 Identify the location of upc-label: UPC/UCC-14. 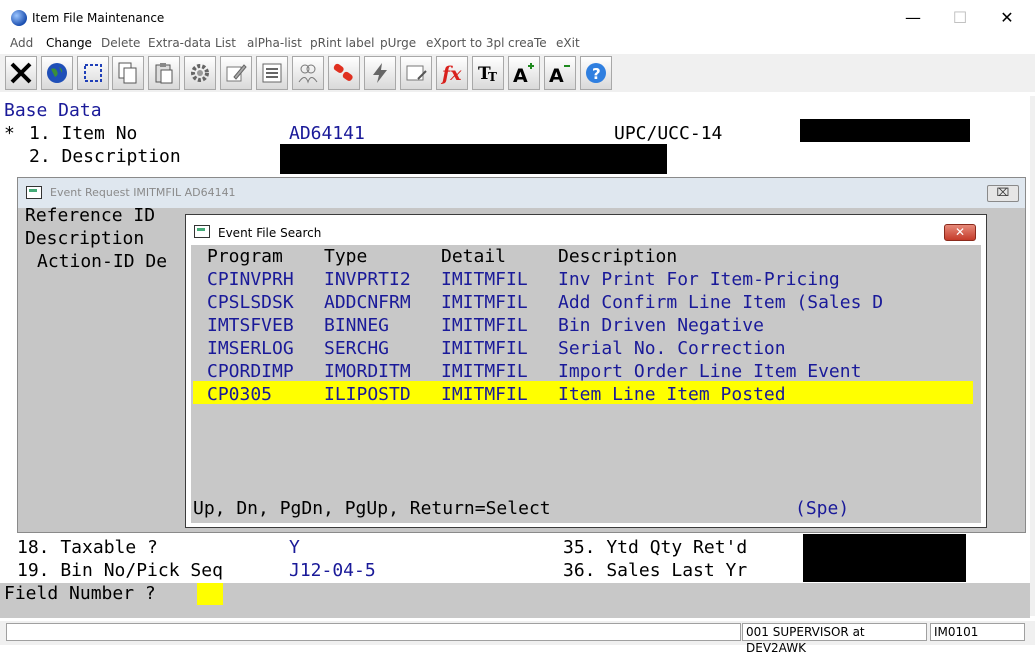
(668, 133).